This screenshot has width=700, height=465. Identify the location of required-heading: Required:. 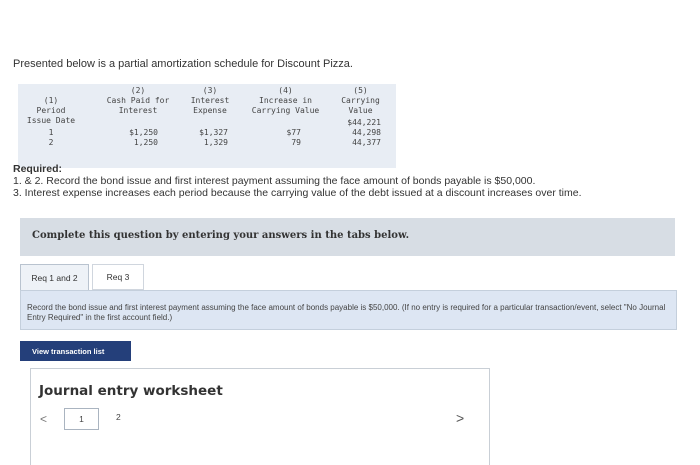
(38, 169).